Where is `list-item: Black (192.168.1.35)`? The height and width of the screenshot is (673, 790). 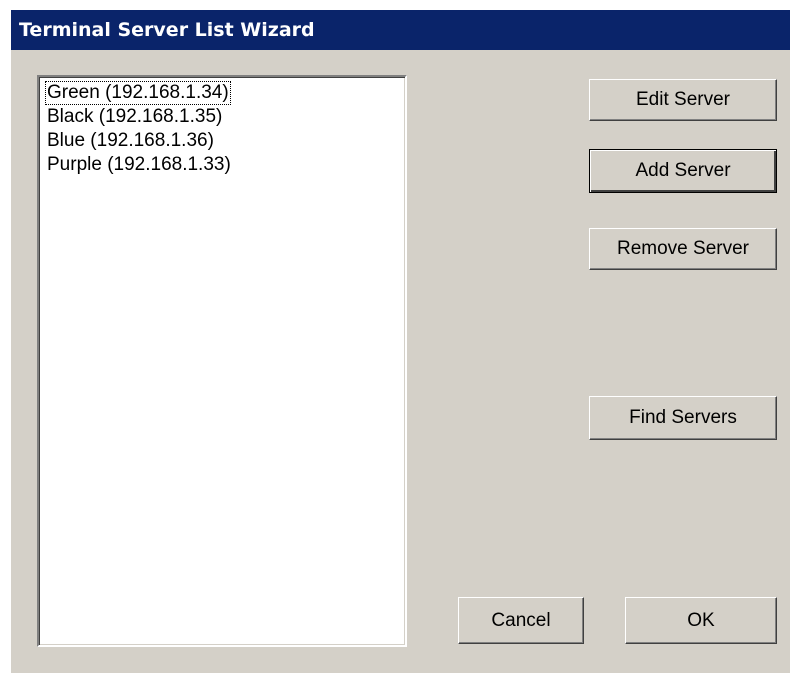
list-item: Black (192.168.1.35) is located at coordinates (134, 117).